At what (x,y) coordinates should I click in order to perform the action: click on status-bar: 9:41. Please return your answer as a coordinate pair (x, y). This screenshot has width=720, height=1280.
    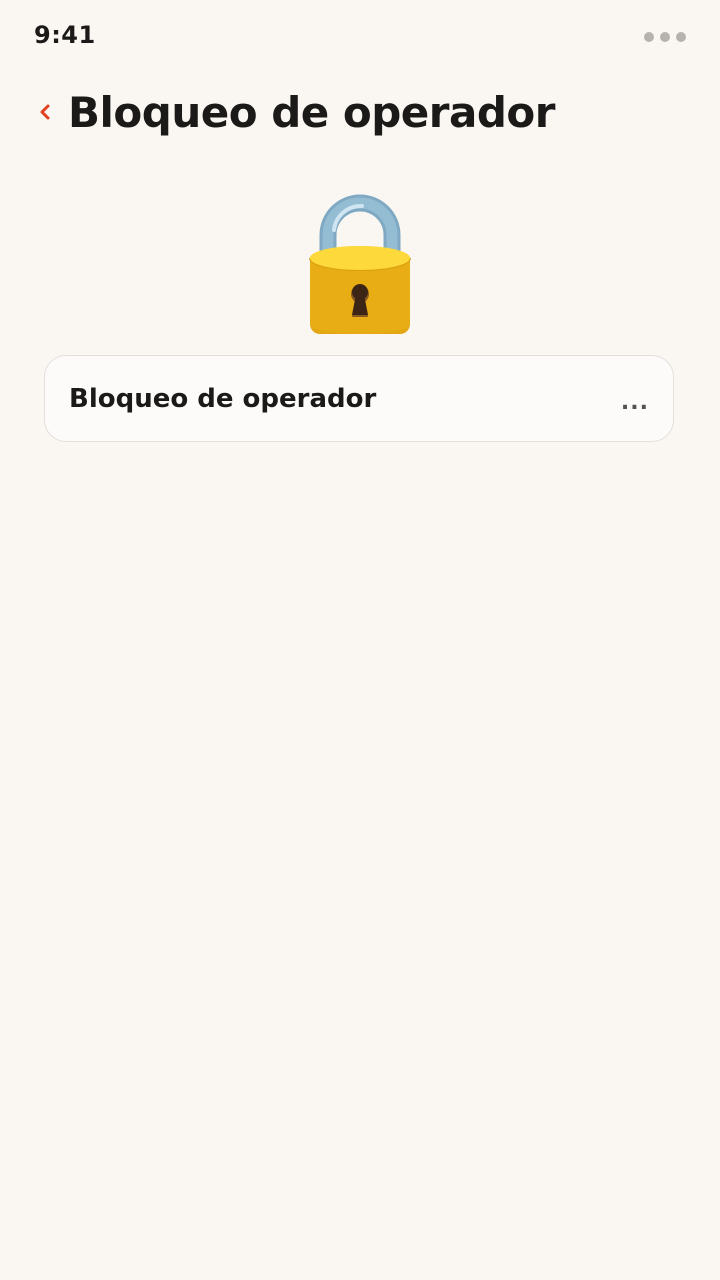
    Looking at the image, I should click on (360, 37).